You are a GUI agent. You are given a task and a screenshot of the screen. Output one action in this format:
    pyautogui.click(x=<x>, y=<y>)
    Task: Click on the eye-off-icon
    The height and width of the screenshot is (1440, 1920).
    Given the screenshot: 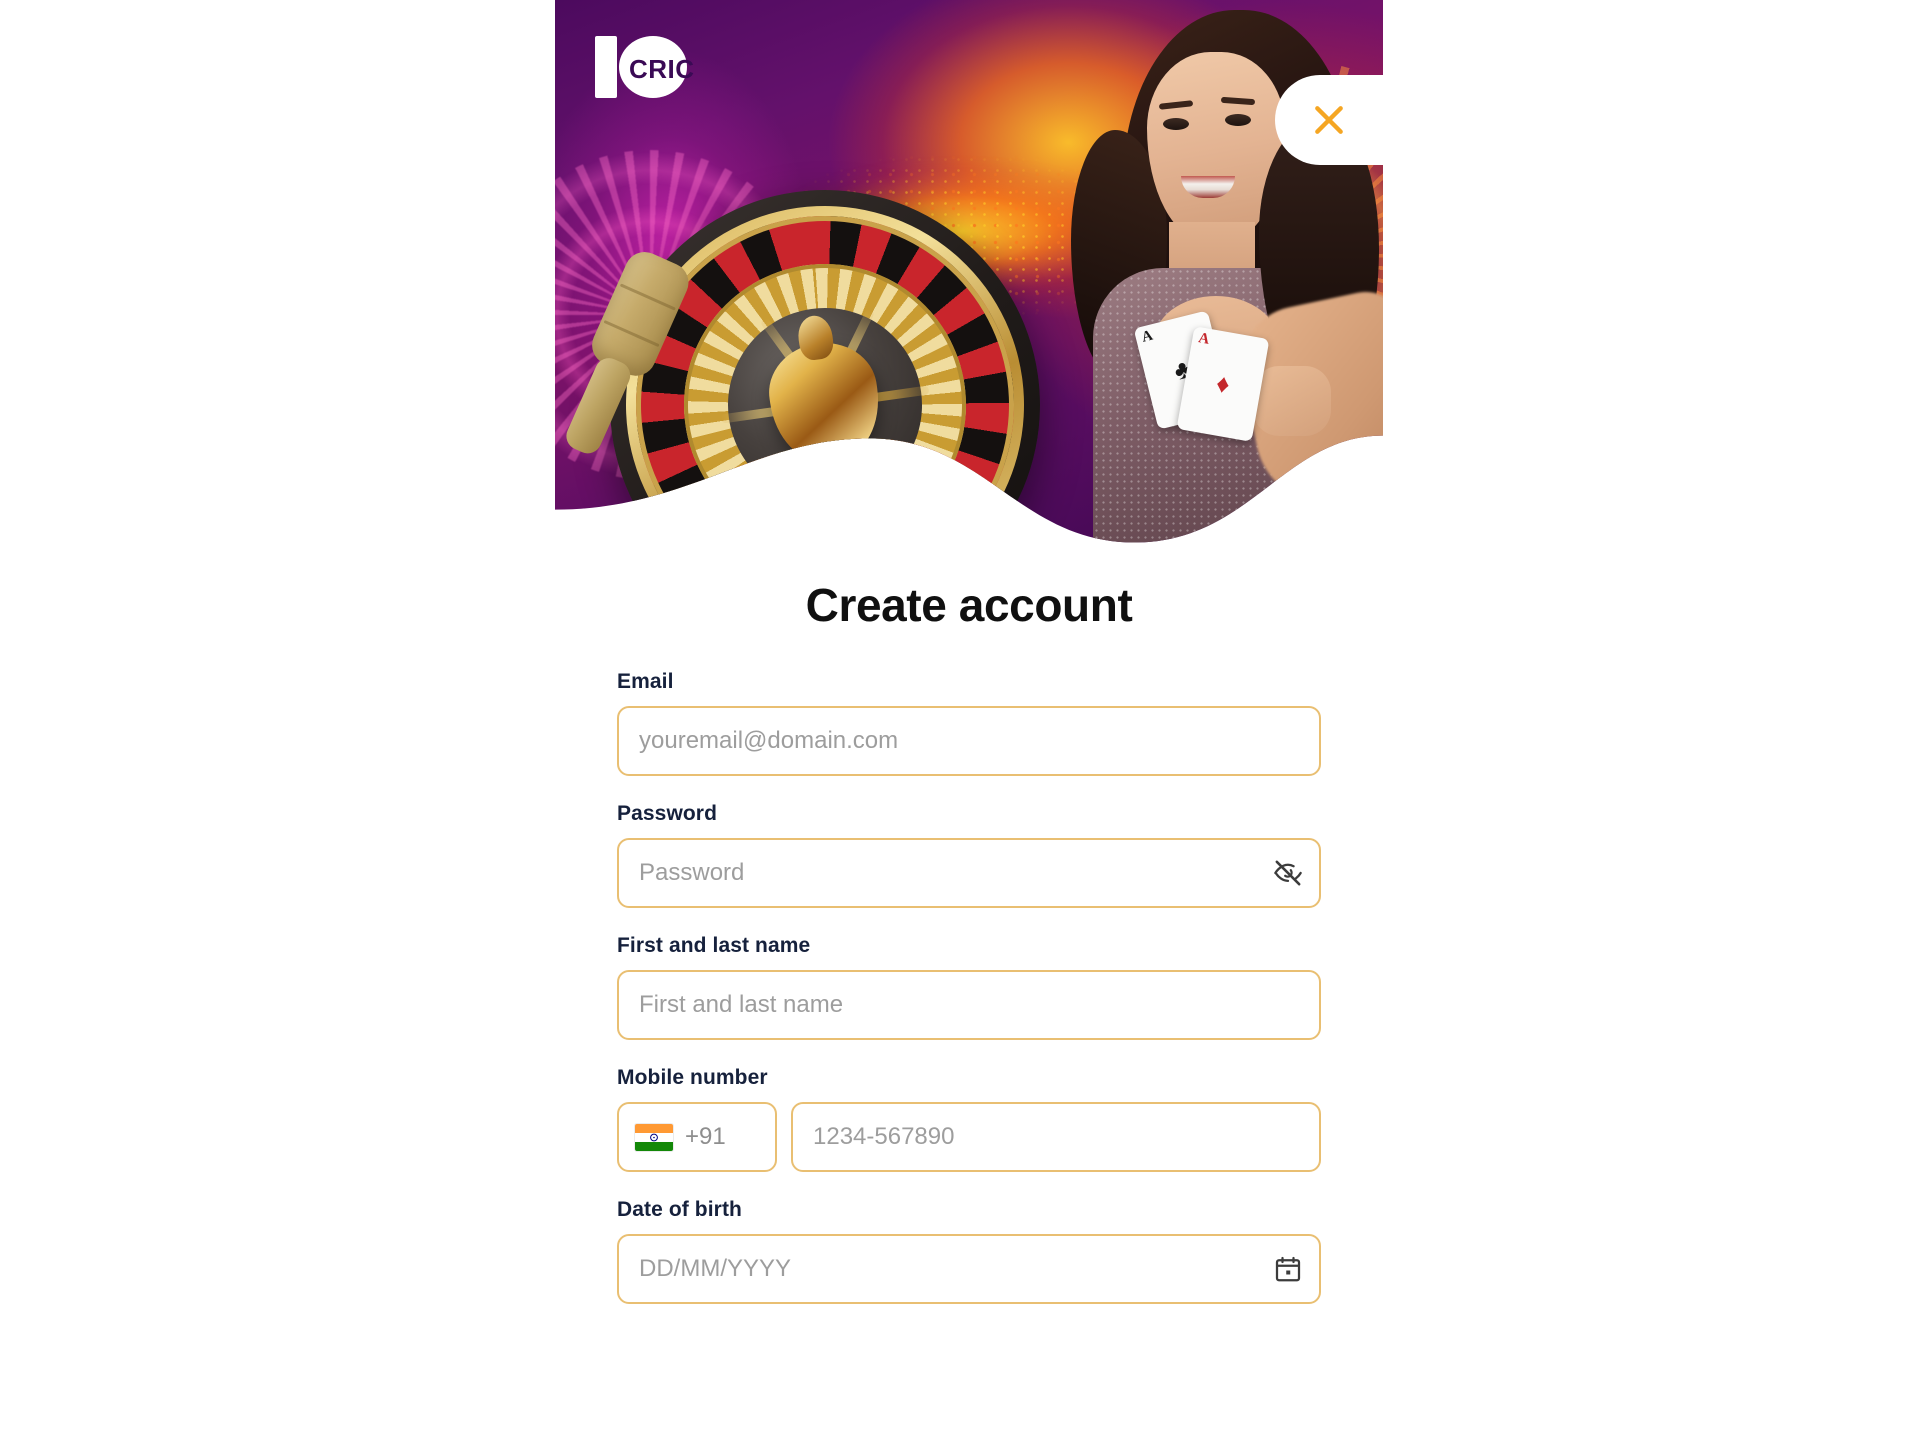 What is the action you would take?
    pyautogui.click(x=1288, y=873)
    